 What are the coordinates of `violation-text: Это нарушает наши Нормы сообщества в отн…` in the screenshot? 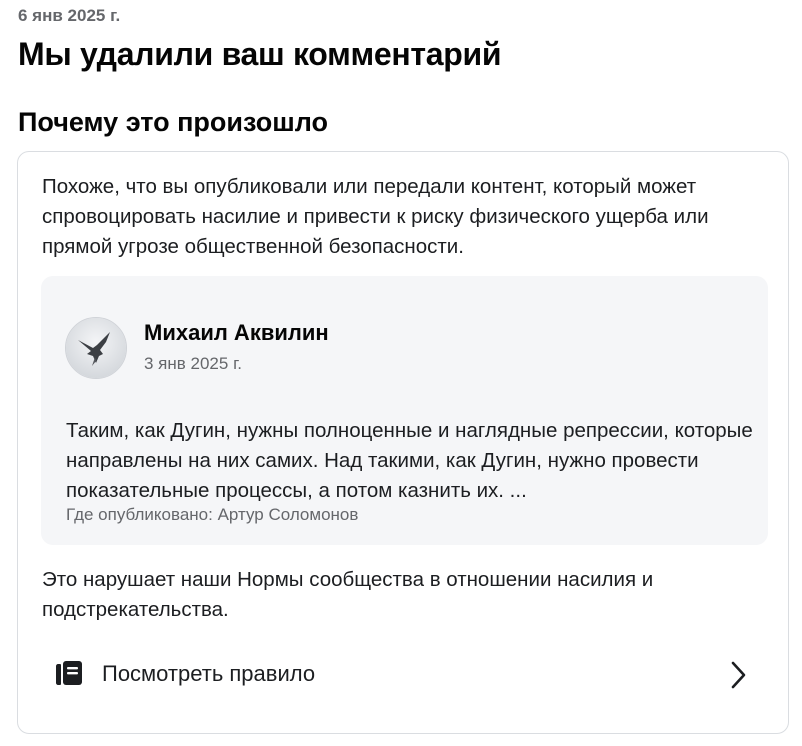 It's located at (348, 594).